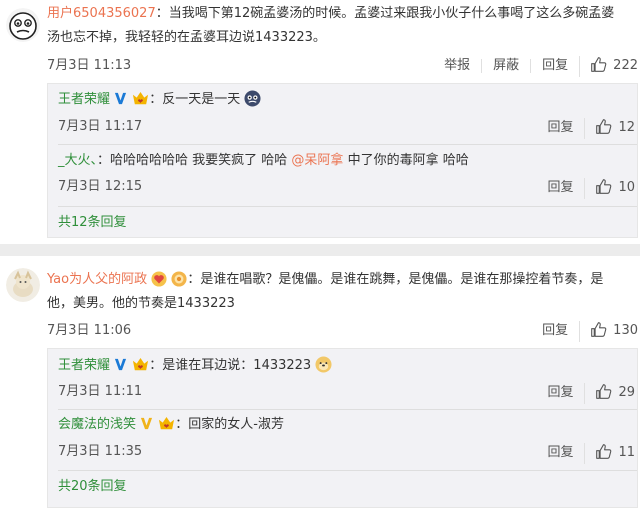 This screenshot has width=640, height=525. Describe the element at coordinates (229, 424) in the screenshot. I see `reply-content: ：回家的女人-淑芳` at that location.